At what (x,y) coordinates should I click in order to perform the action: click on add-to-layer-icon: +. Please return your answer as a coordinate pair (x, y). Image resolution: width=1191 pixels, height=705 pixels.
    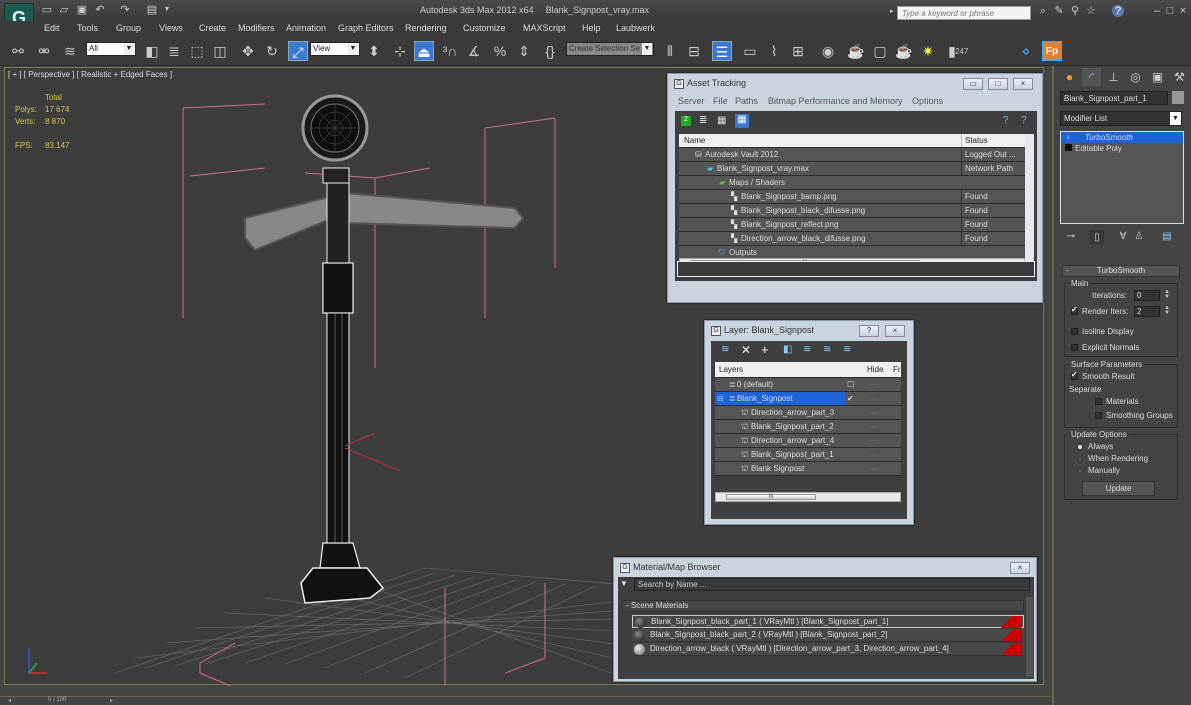
    Looking at the image, I should click on (765, 349).